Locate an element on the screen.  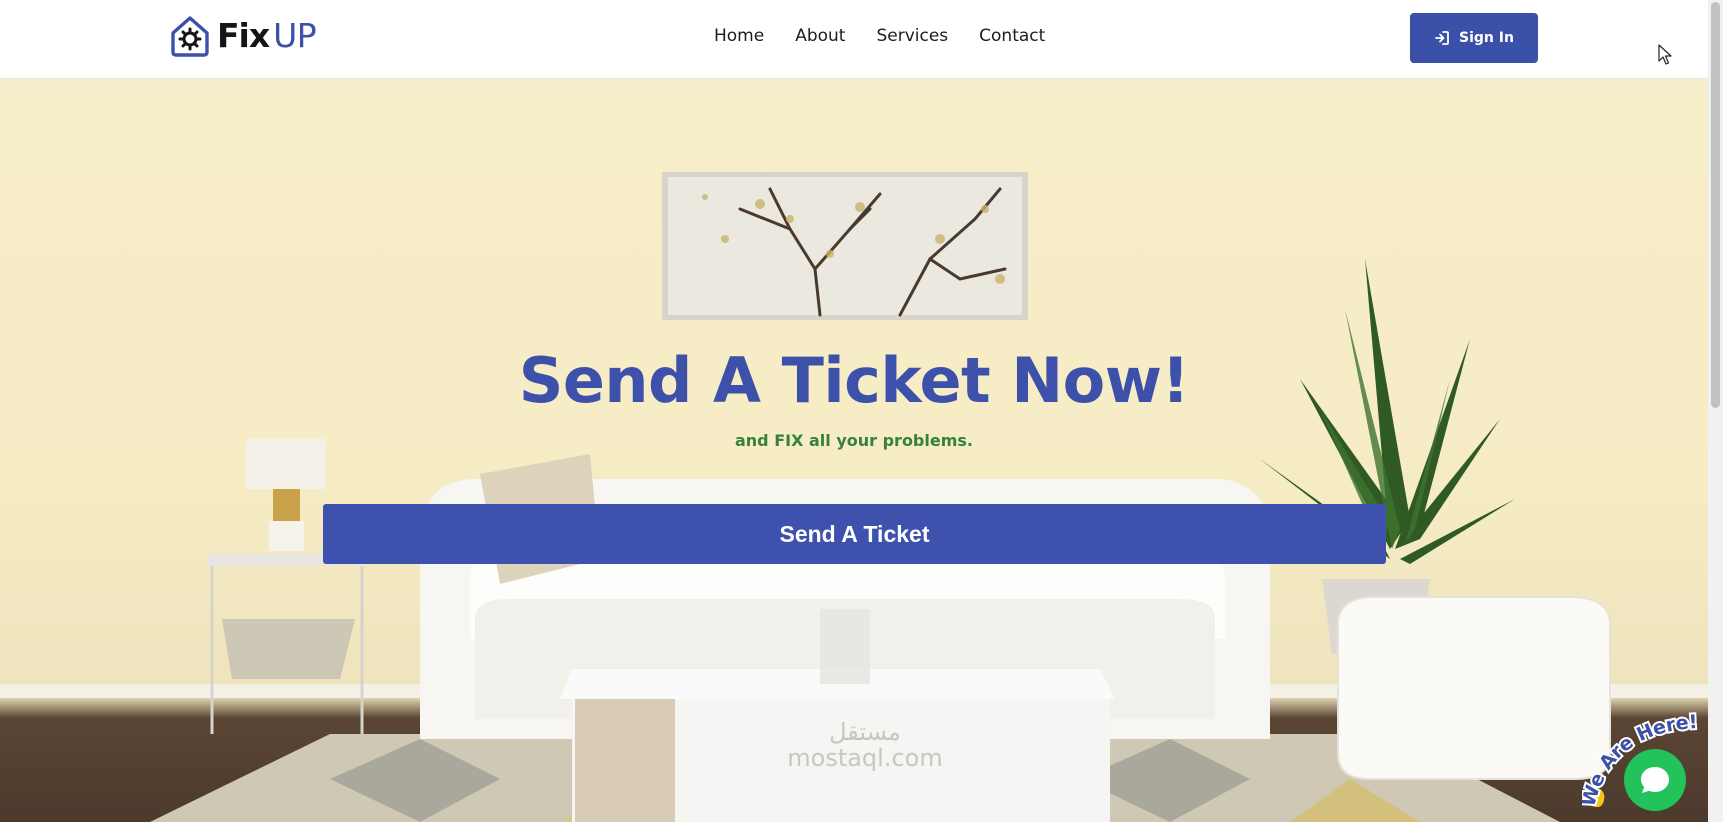
nav-contact: Contact is located at coordinates (1012, 36).